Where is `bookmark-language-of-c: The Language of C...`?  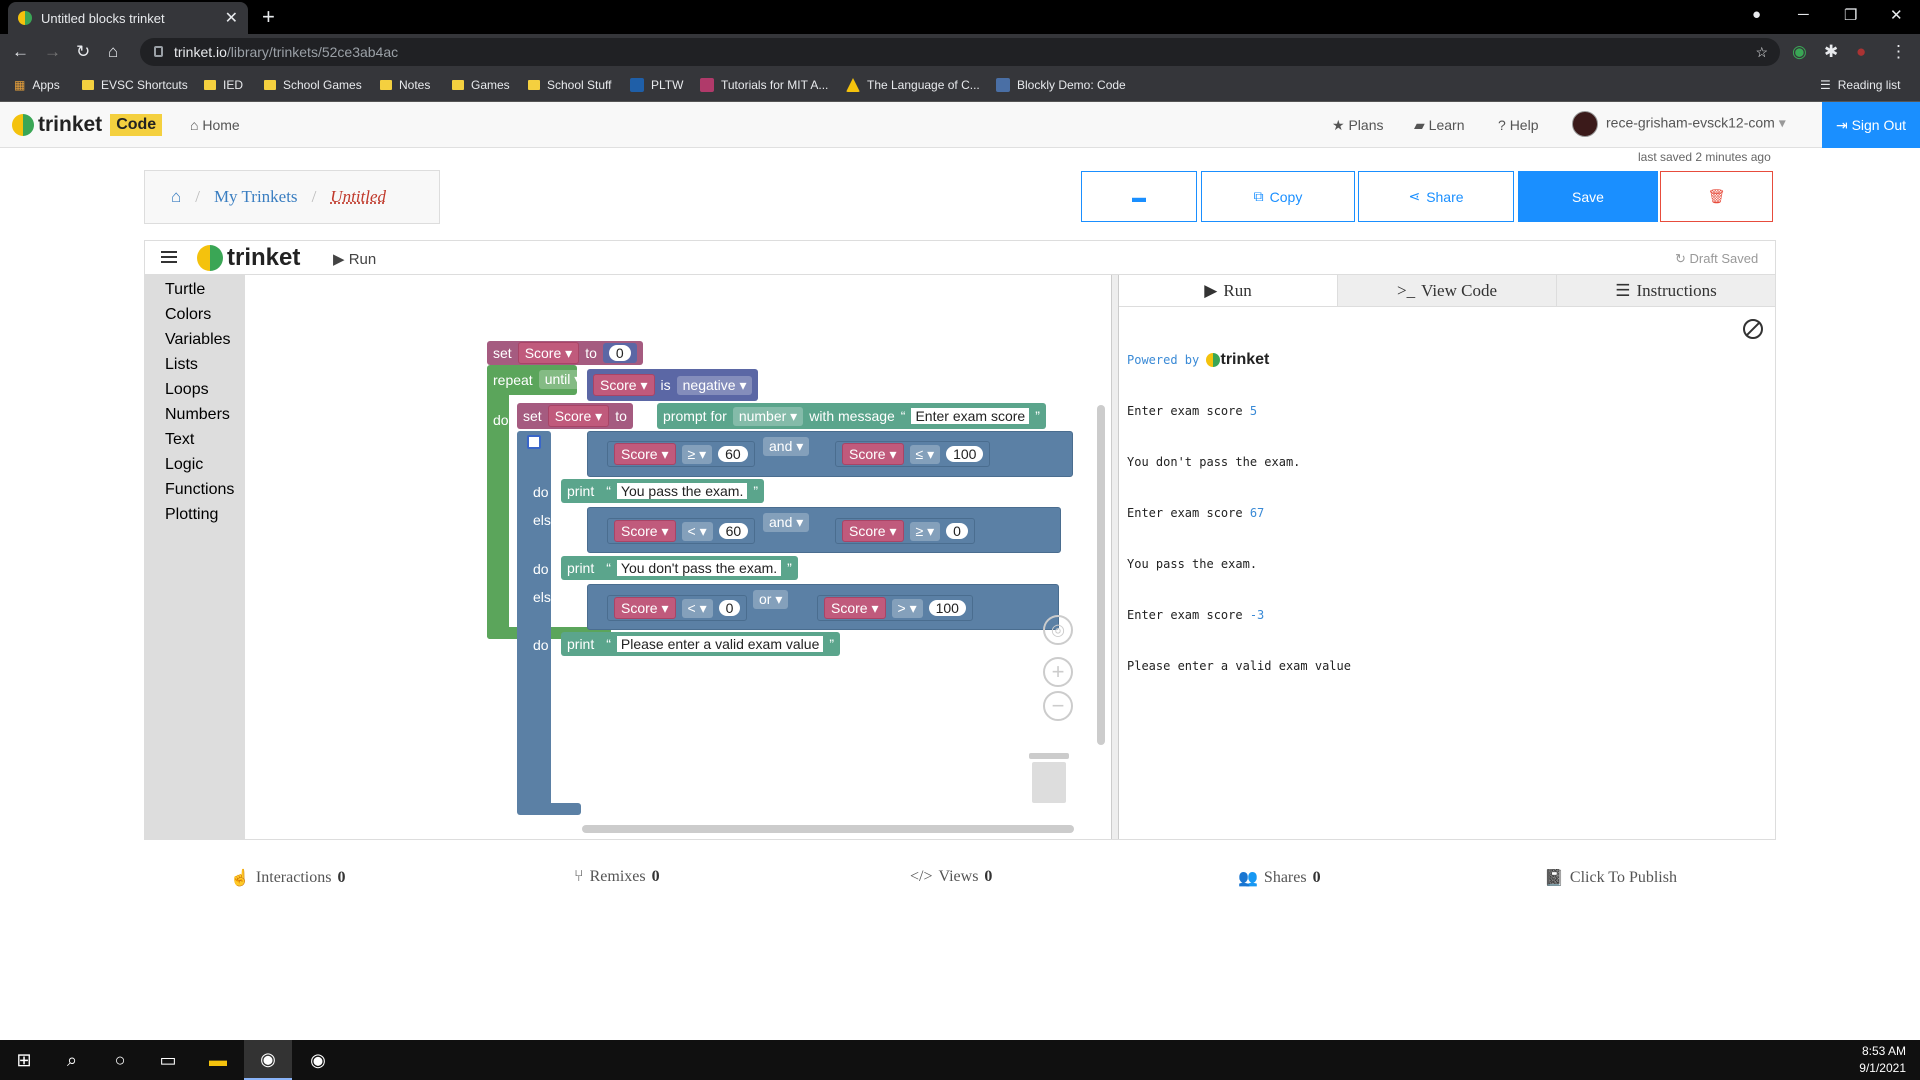 bookmark-language-of-c: The Language of C... is located at coordinates (913, 85).